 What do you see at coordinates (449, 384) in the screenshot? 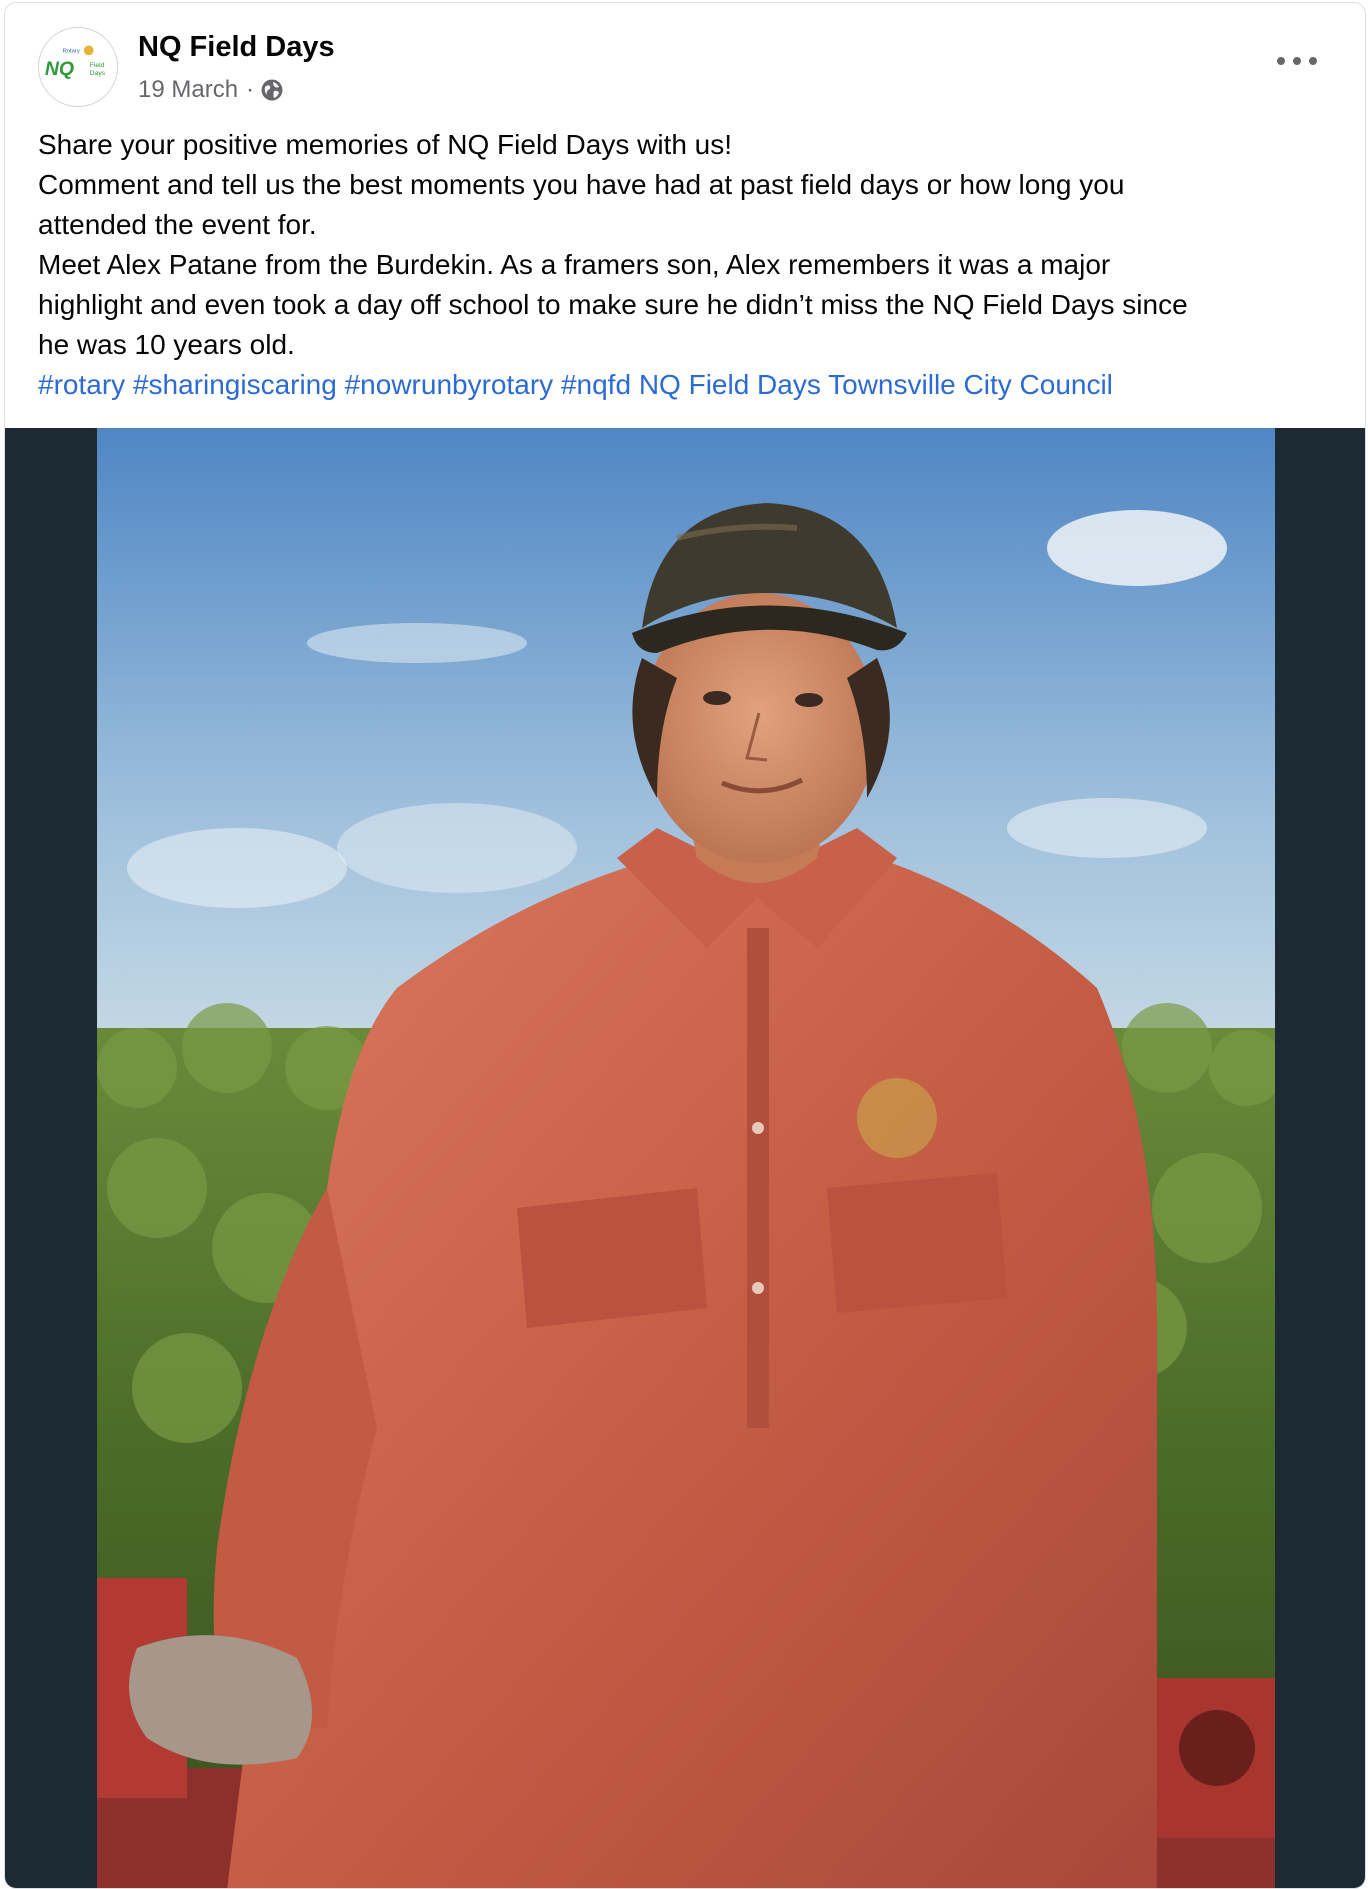
I see `hashtag-link: #nowrunbyrotary` at bounding box center [449, 384].